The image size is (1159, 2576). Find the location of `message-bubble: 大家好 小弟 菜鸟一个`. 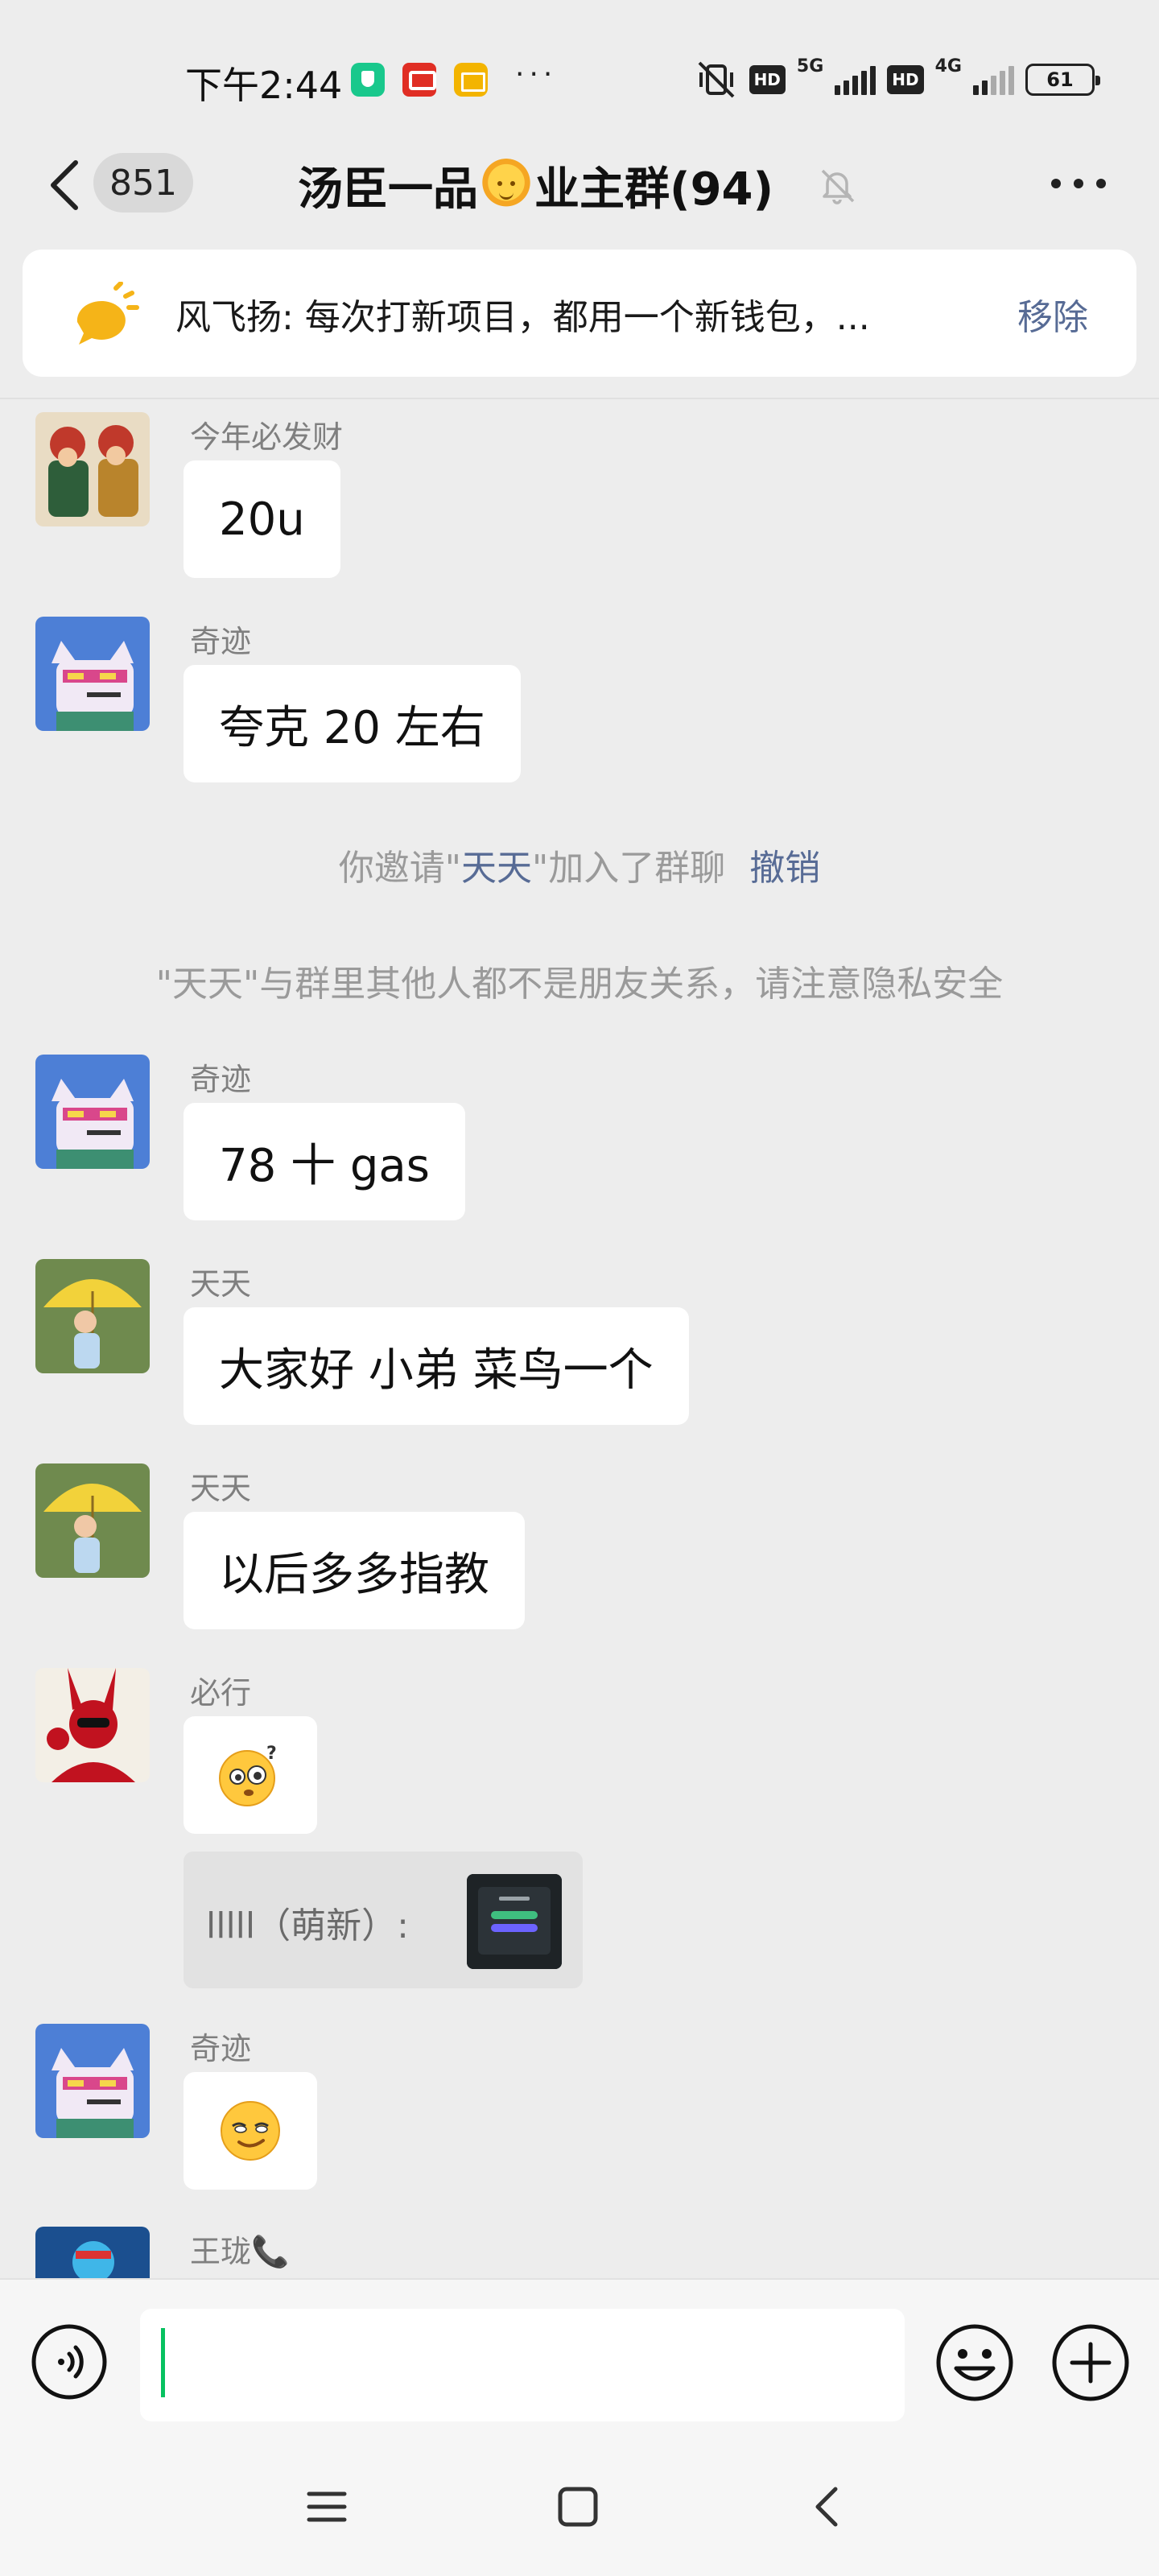

message-bubble: 大家好 小弟 菜鸟一个 is located at coordinates (436, 1366).